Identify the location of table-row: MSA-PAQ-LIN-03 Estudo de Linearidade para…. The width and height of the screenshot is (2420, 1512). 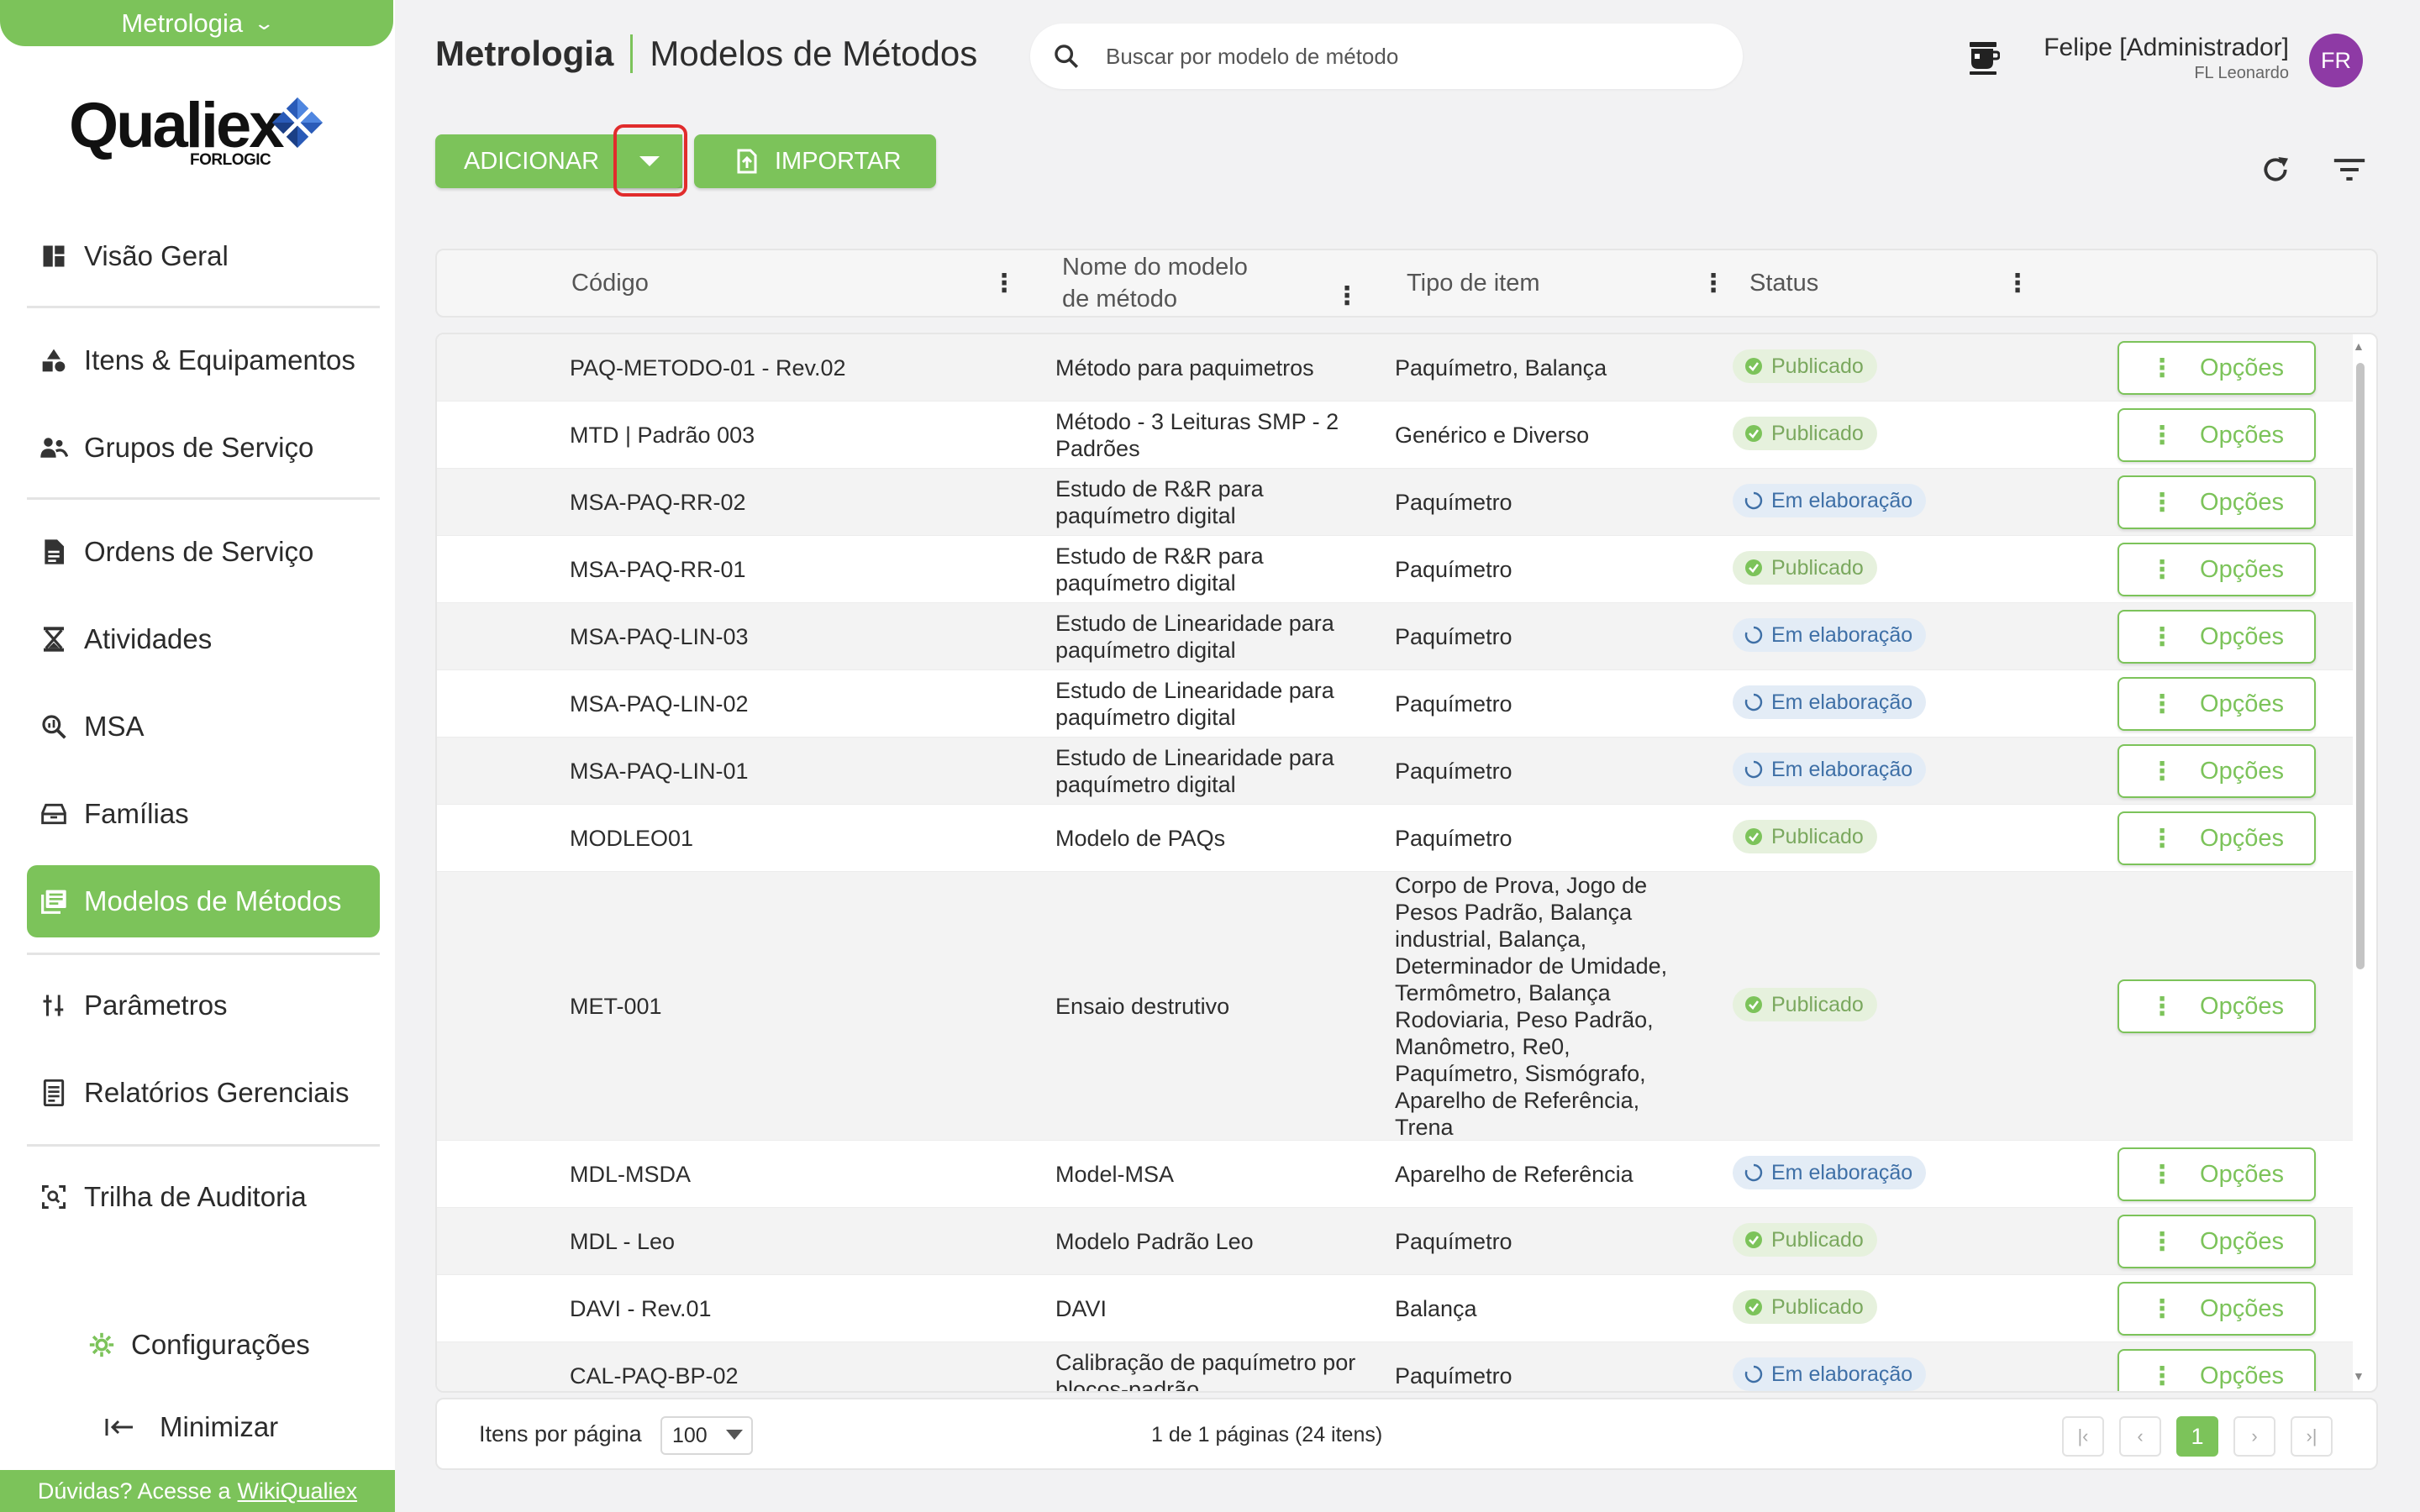
(1395, 636).